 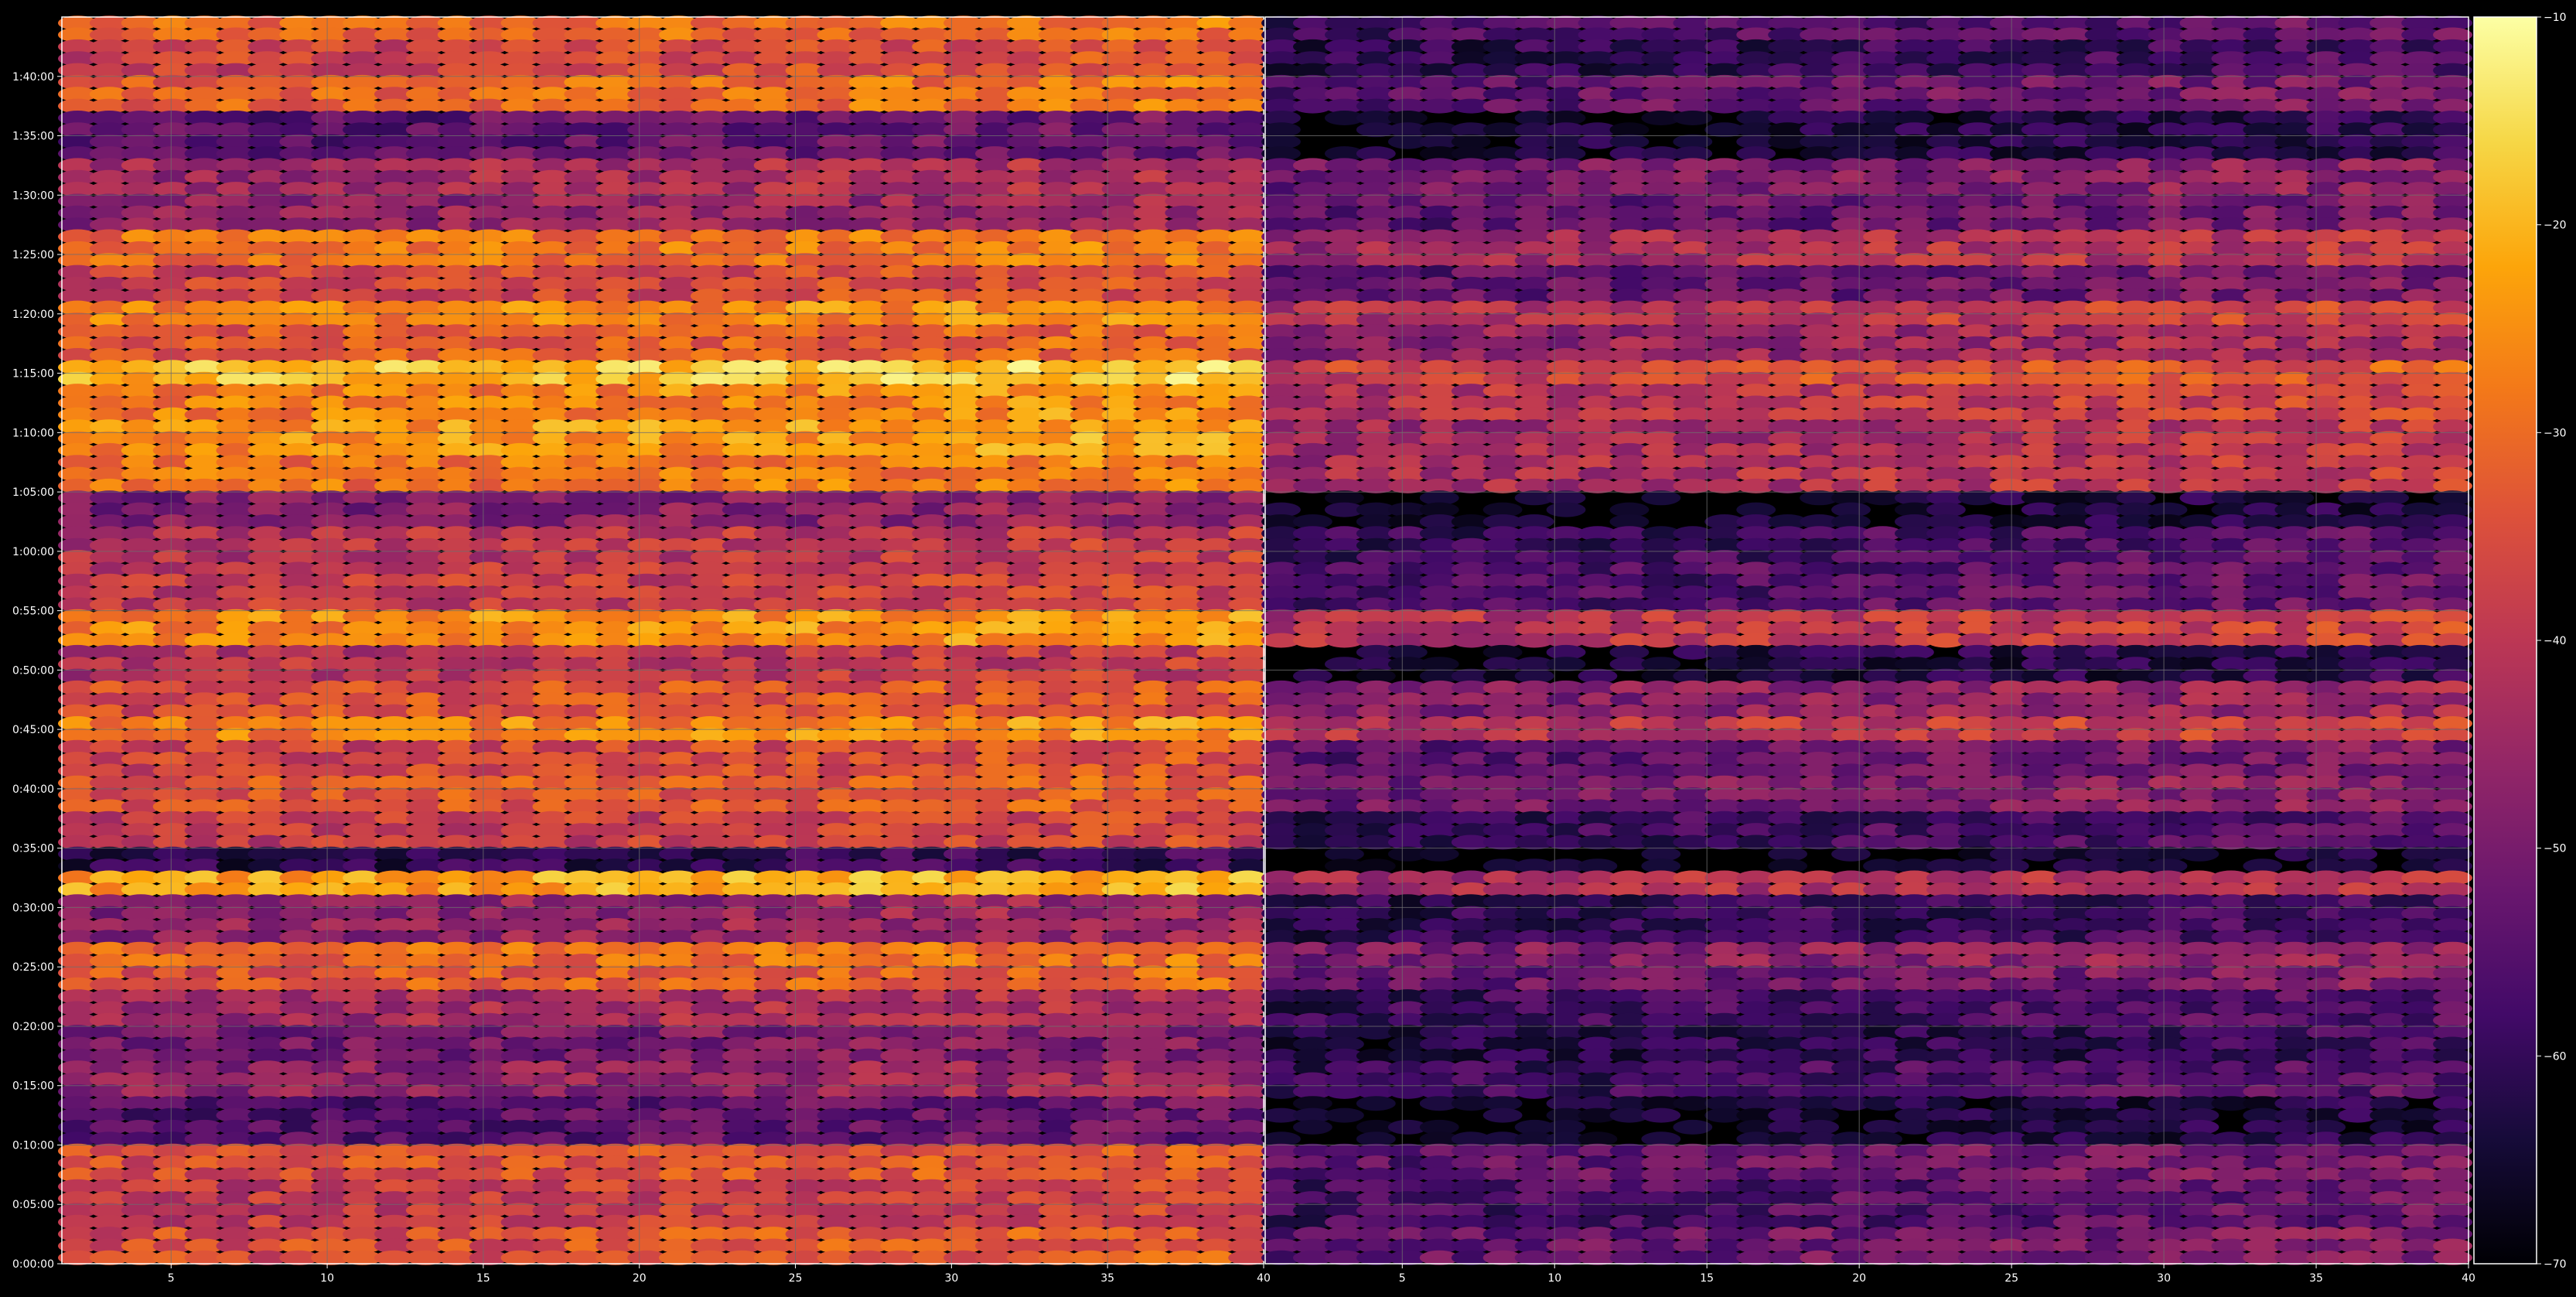 I want to click on x-tick-label: 15, so click(x=483, y=1278).